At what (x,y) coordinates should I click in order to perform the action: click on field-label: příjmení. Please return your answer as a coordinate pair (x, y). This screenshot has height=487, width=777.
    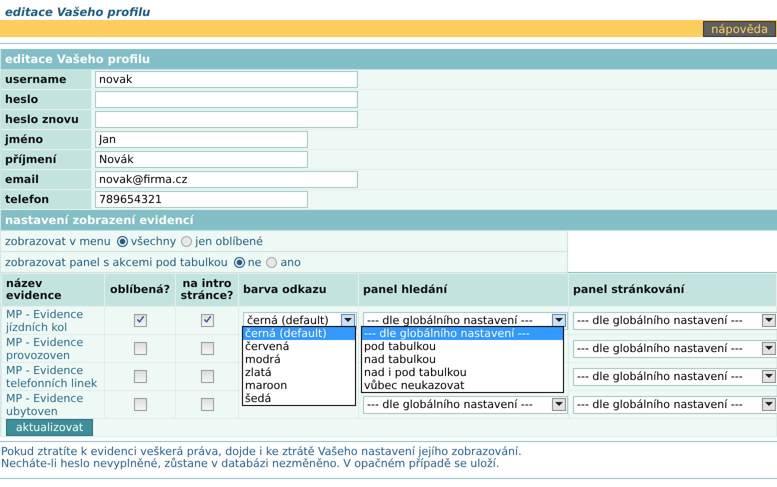
    Looking at the image, I should click on (46, 160).